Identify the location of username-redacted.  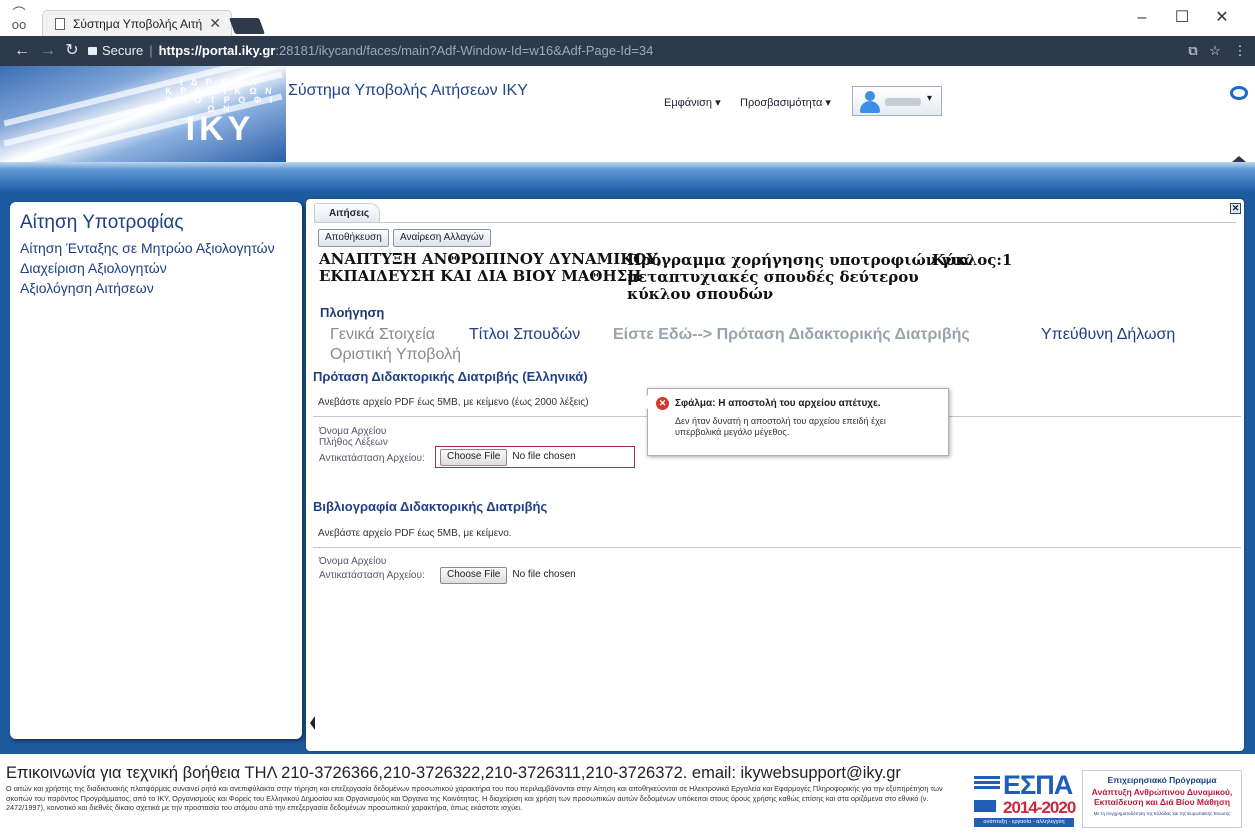
(903, 102).